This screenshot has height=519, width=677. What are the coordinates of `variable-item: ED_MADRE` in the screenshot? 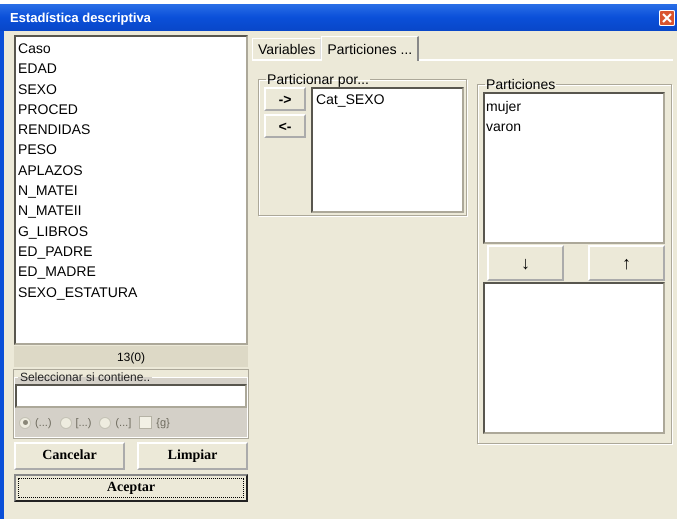 It's located at (131, 271).